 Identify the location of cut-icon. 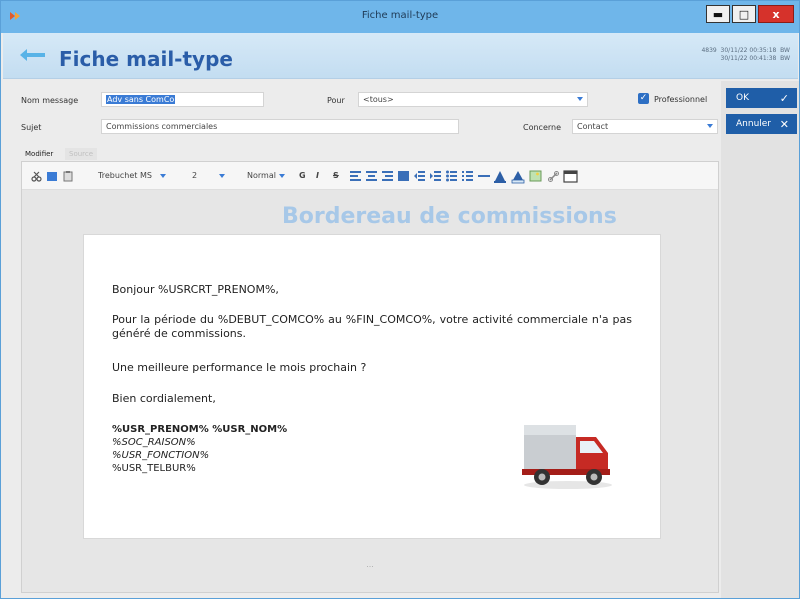
(36, 176).